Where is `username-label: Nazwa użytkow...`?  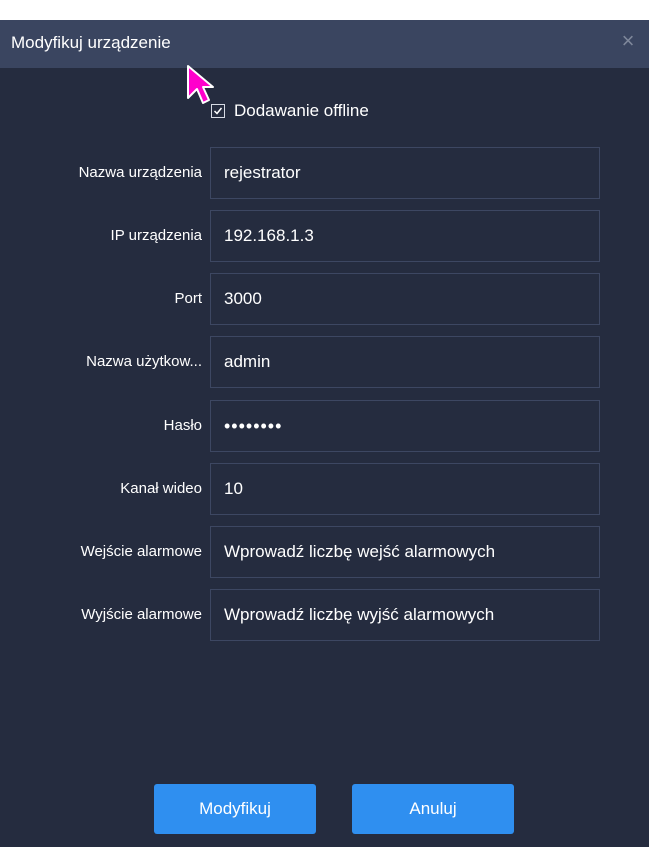 username-label: Nazwa użytkow... is located at coordinates (144, 361).